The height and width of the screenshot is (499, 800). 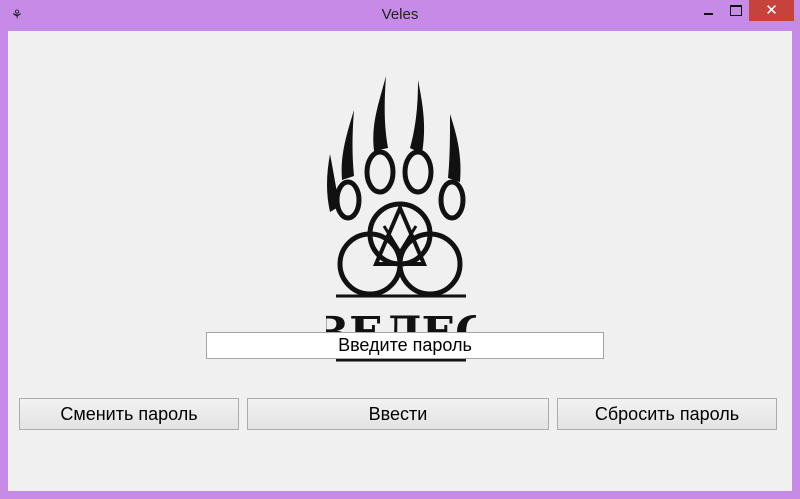 I want to click on maximize-button, so click(x=735, y=10).